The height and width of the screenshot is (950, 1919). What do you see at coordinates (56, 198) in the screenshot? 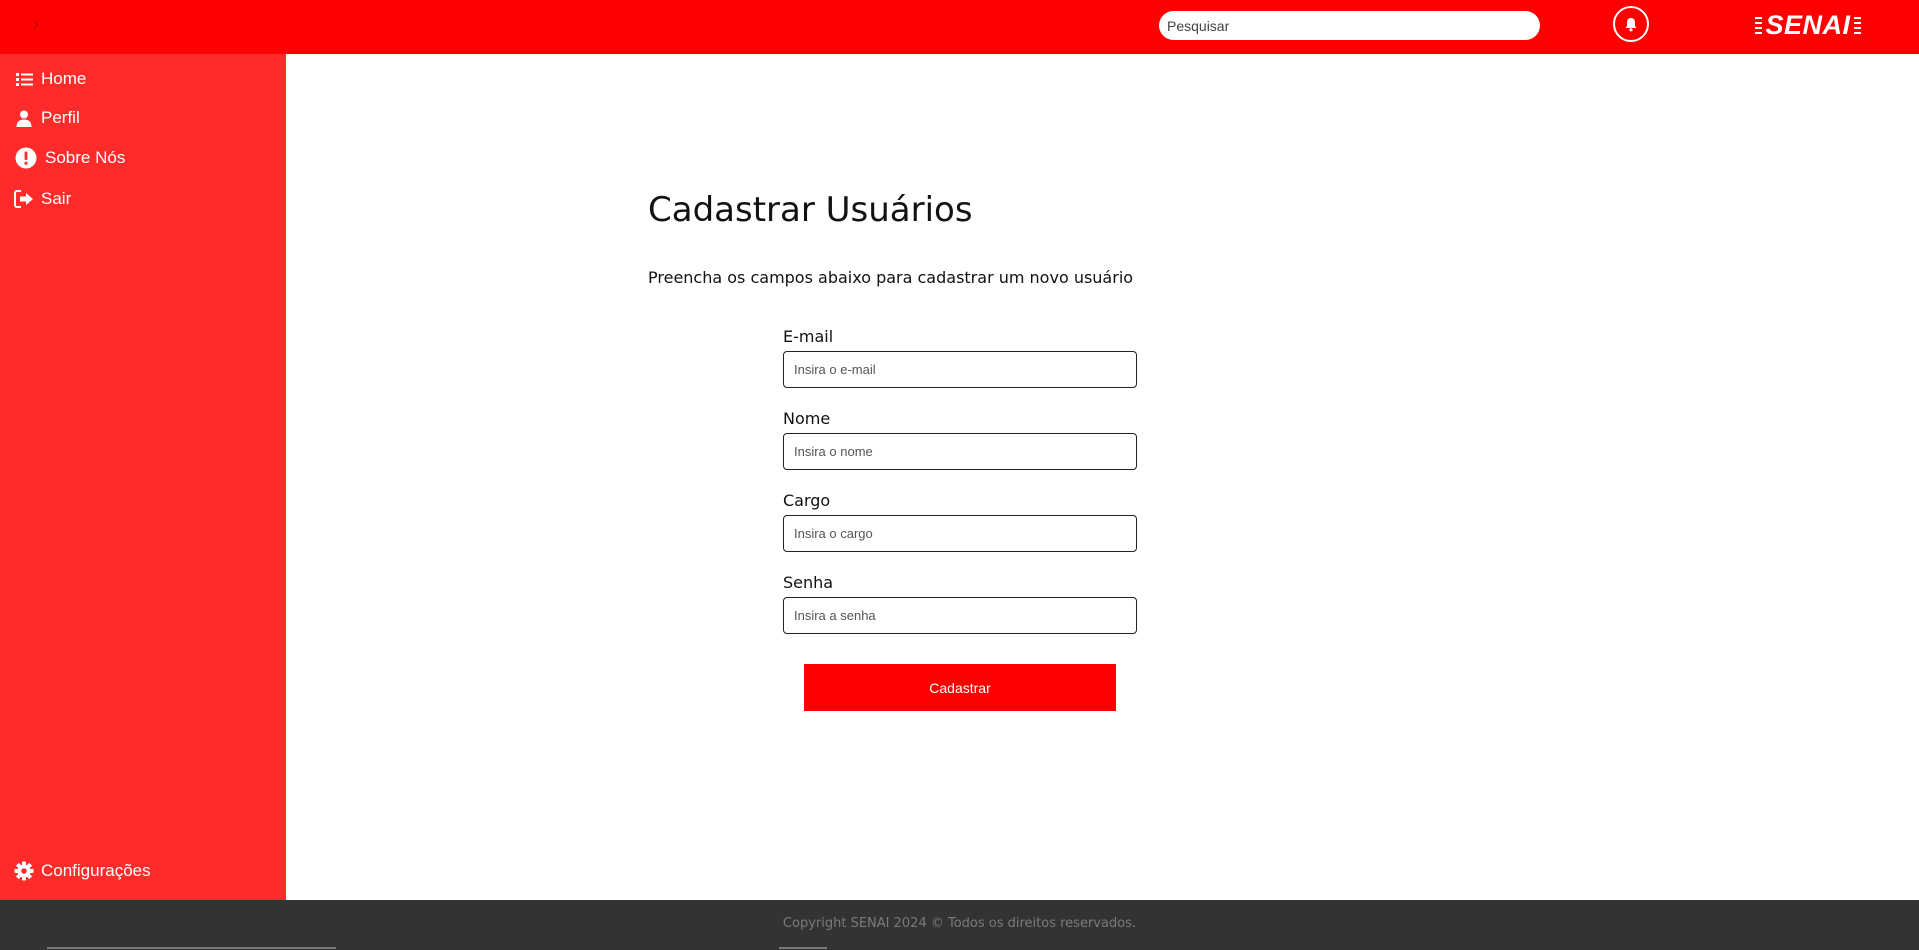
I see `sidebar-item-label: Sair` at bounding box center [56, 198].